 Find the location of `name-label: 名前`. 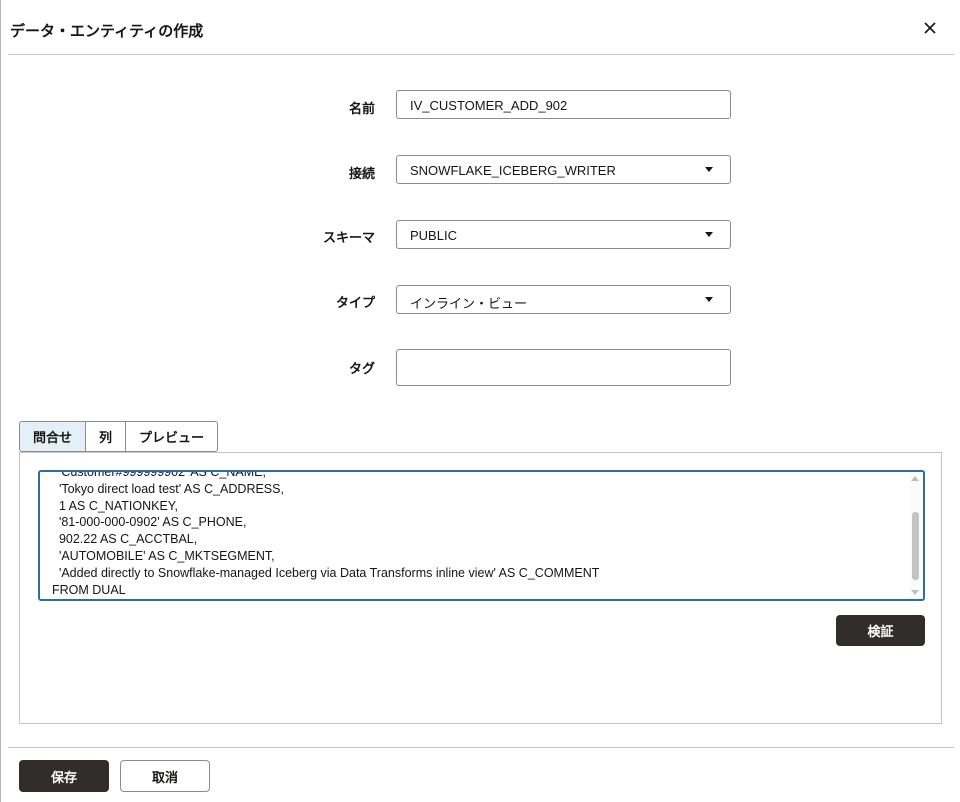

name-label: 名前 is located at coordinates (361, 109).